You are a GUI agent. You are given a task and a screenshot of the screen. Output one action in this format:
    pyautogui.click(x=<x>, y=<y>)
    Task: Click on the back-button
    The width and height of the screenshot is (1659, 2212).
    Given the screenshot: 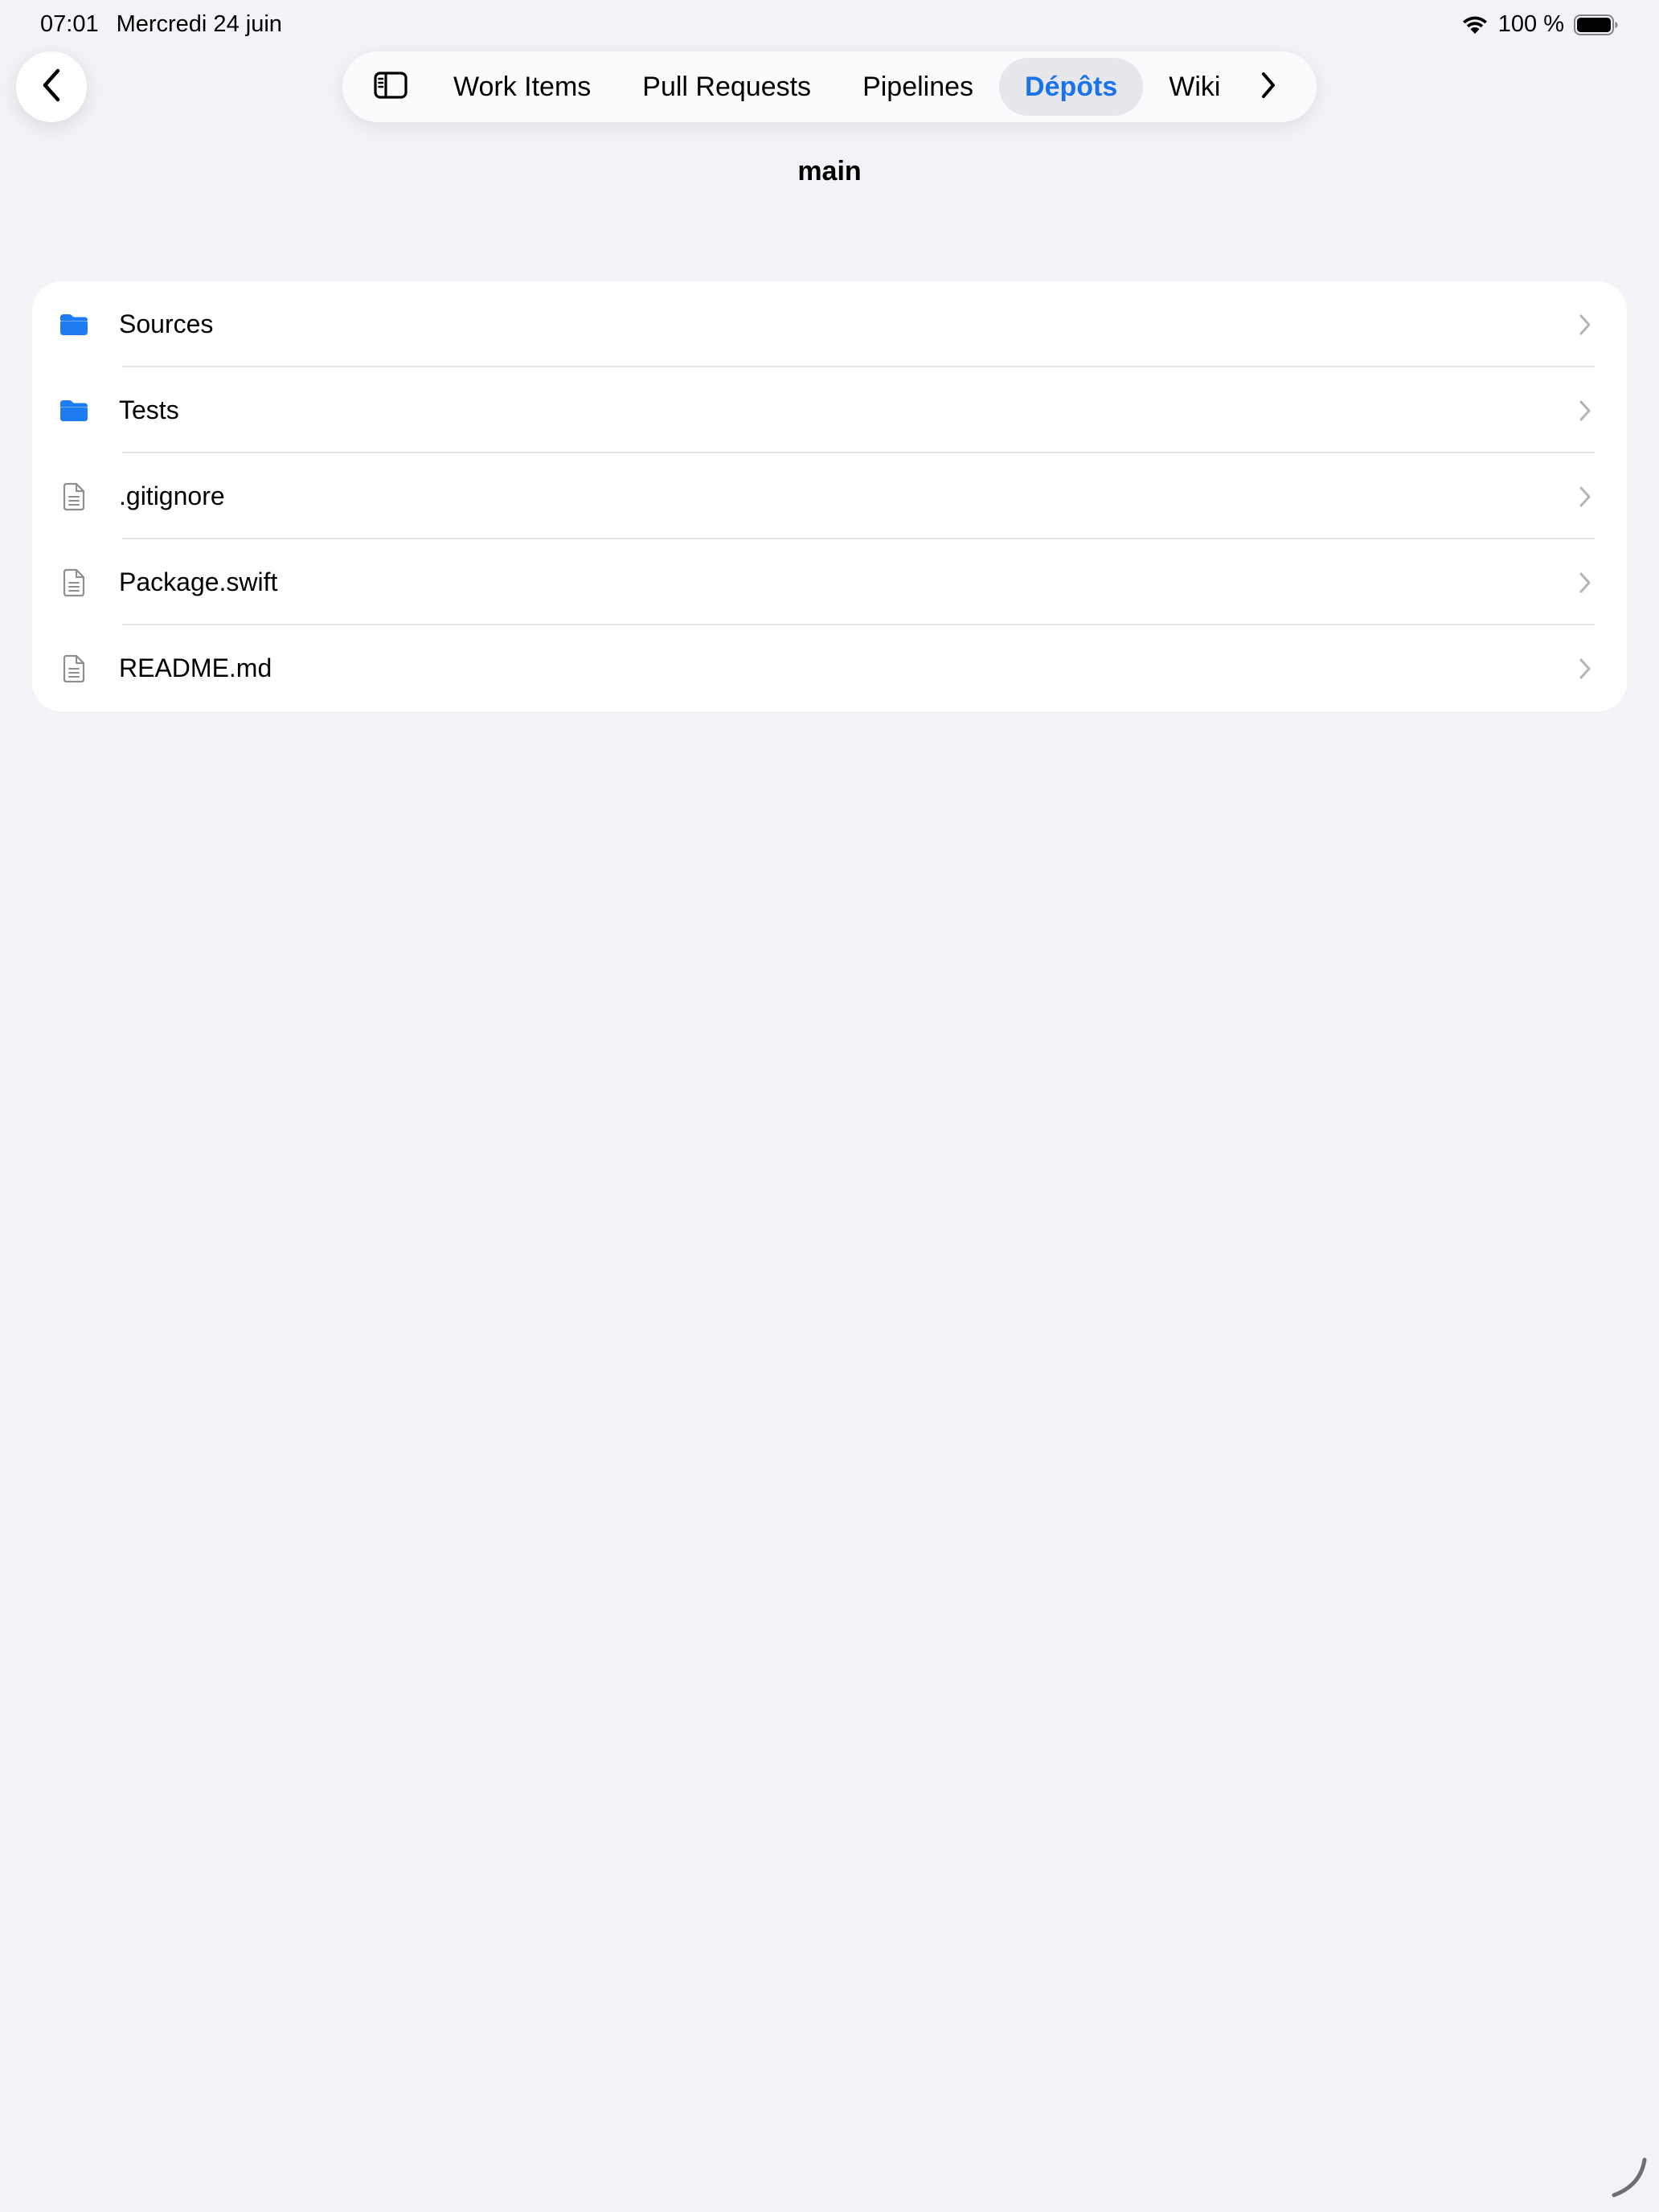 What is the action you would take?
    pyautogui.click(x=51, y=86)
    